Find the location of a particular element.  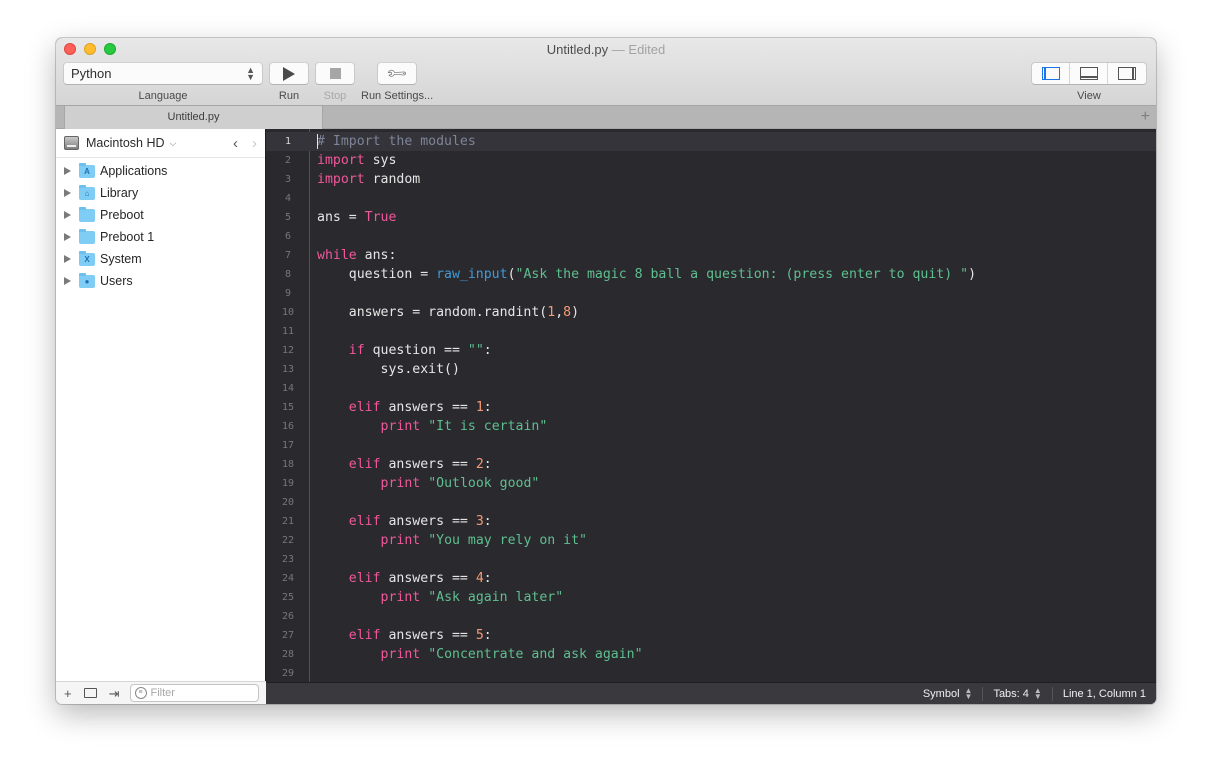

code-token: elif is located at coordinates (364, 464).